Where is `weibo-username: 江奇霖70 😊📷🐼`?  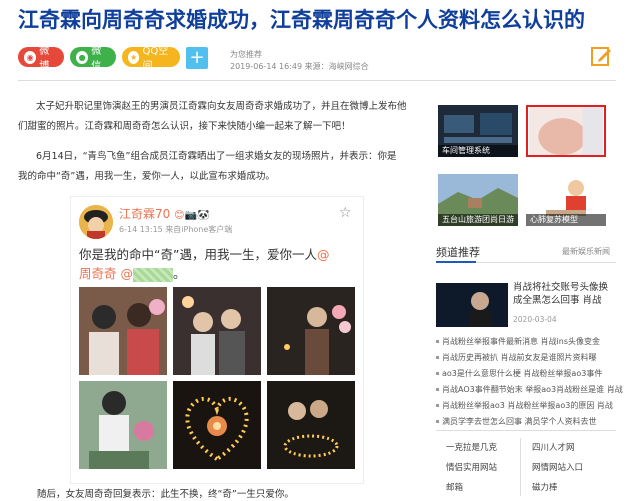
weibo-username: 江奇霖70 😊📷🐼 is located at coordinates (164, 213).